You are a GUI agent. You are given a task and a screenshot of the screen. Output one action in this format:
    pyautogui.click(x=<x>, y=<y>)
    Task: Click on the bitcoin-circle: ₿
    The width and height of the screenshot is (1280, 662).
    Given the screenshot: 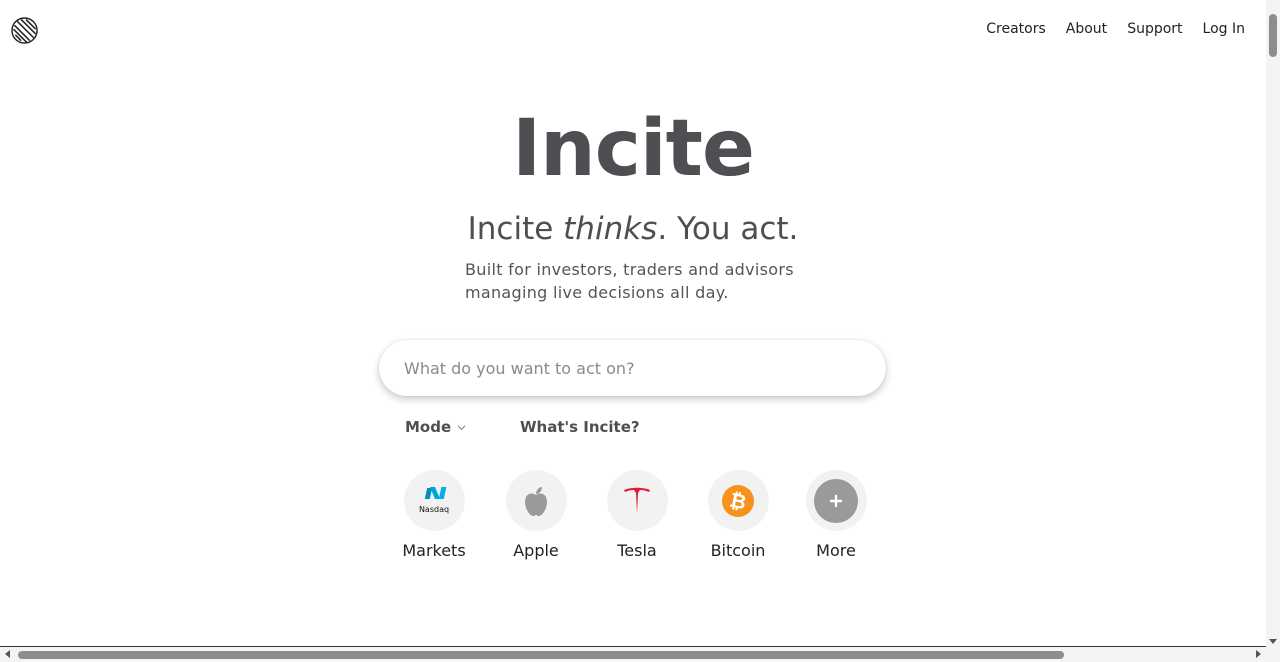 What is the action you would take?
    pyautogui.click(x=738, y=500)
    